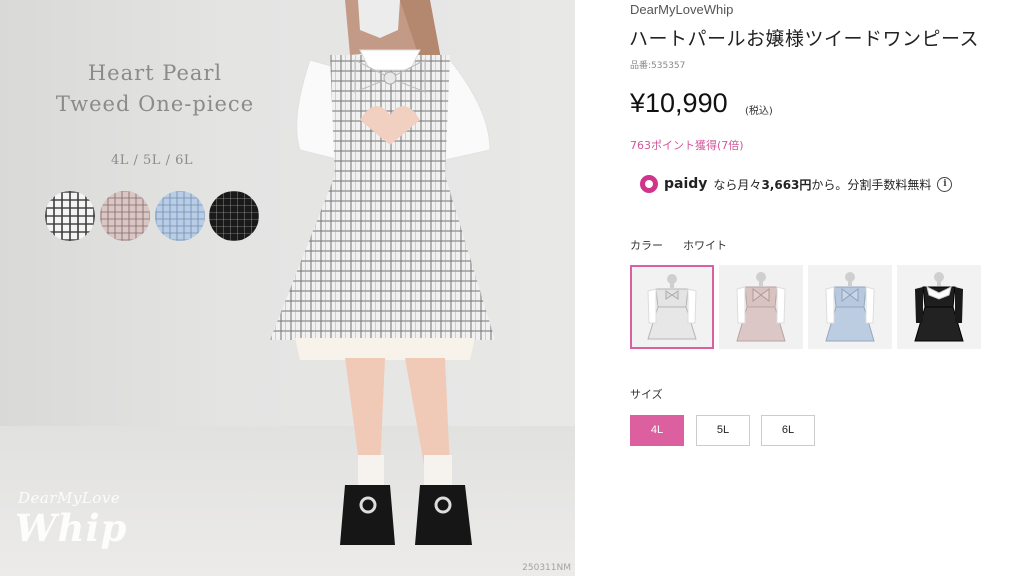 This screenshot has height=576, width=1024. I want to click on hero-sizes-caption: 4L / 5L / 6L, so click(151, 160).